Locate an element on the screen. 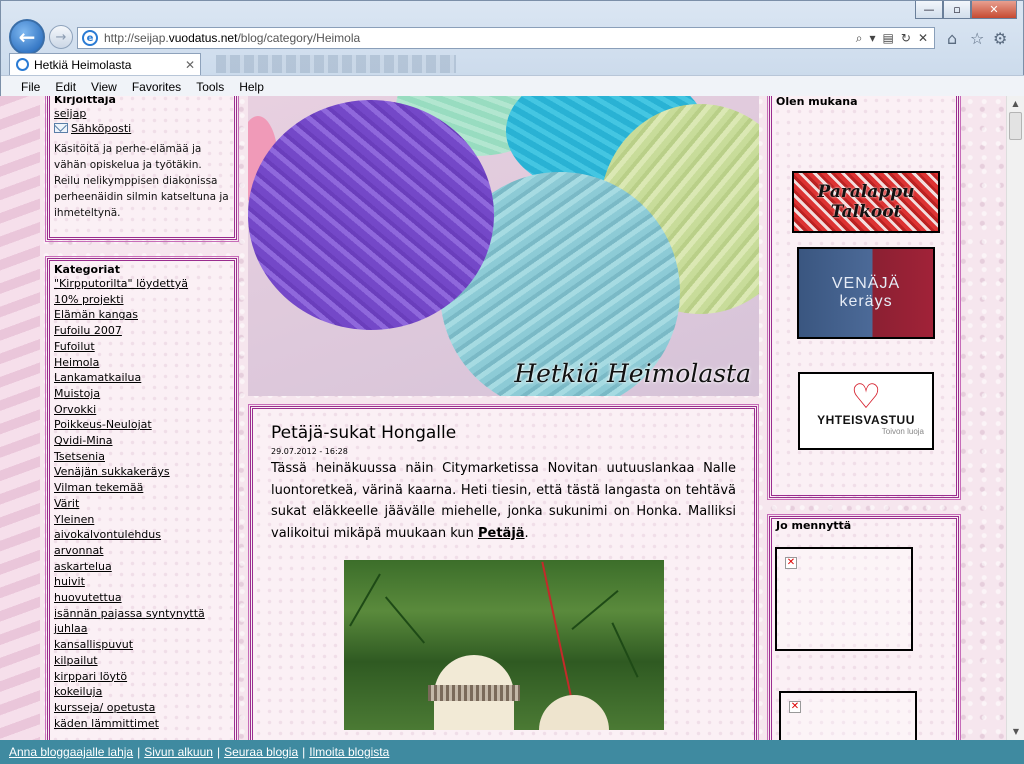 Image resolution: width=1024 pixels, height=764 pixels. post-date: 29.07.2012 - 16:28 is located at coordinates (309, 451).